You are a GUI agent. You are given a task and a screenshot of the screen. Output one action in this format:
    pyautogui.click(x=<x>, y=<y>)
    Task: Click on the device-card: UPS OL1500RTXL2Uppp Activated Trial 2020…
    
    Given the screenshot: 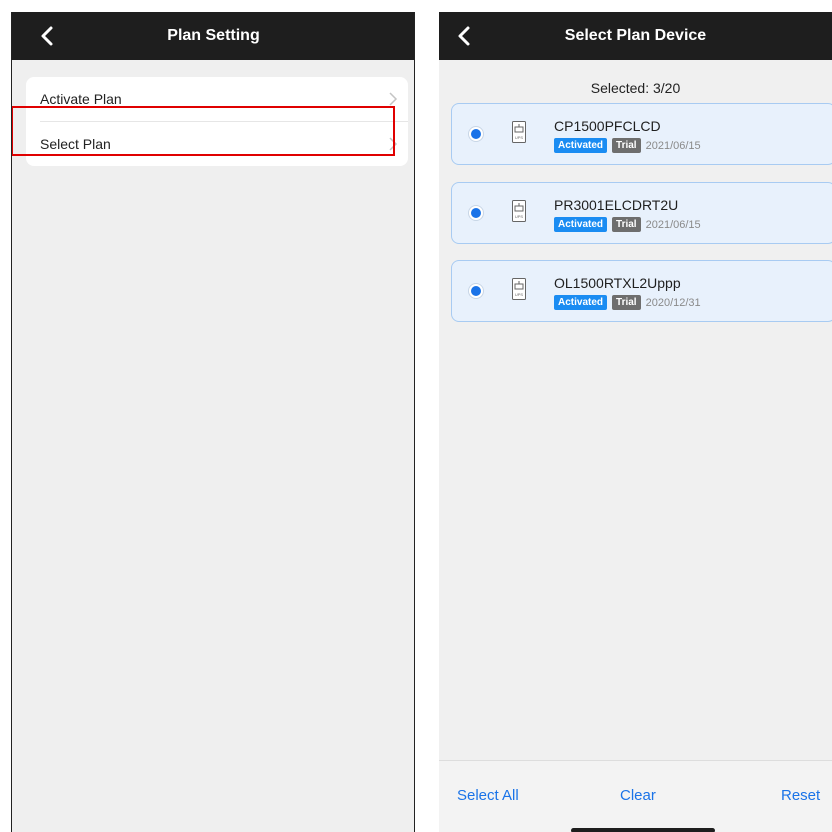 What is the action you would take?
    pyautogui.click(x=641, y=291)
    